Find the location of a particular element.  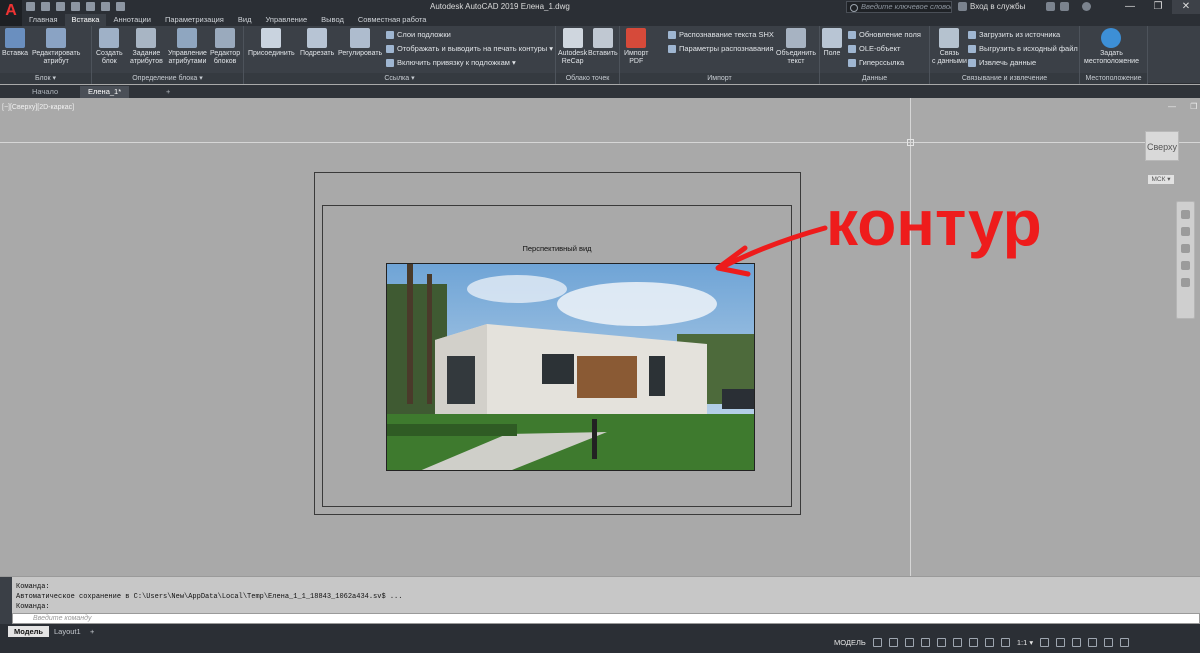

hyperlink-button: Гиперссылка is located at coordinates (876, 62).